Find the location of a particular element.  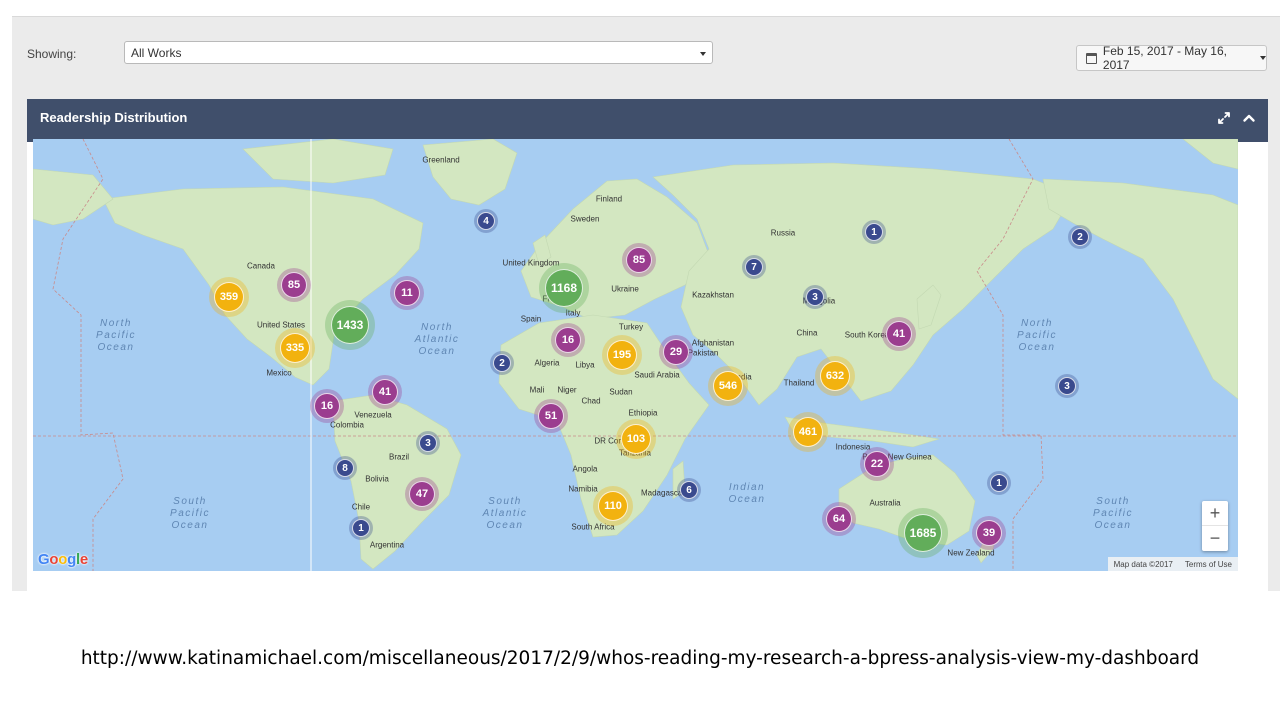

cluster-marker: 64 is located at coordinates (839, 519).